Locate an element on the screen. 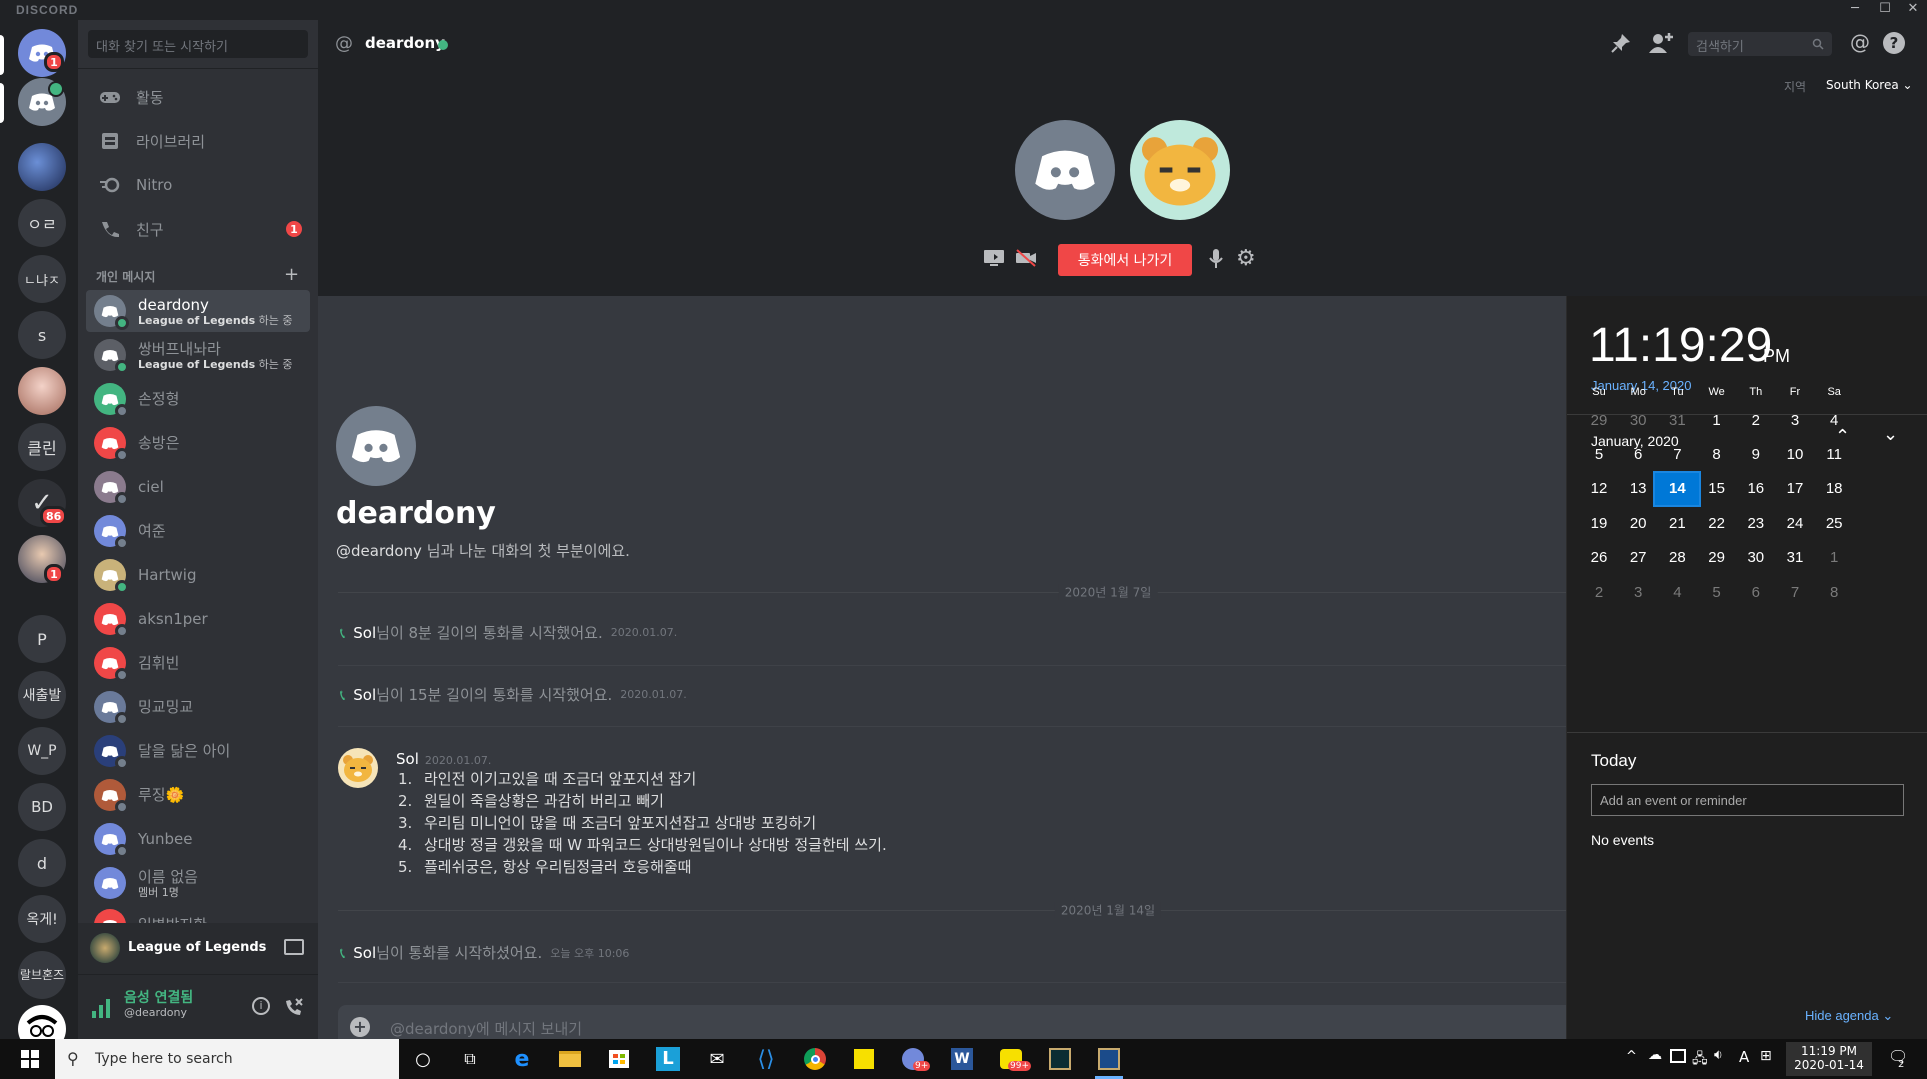  help-icon: ? is located at coordinates (1894, 43).